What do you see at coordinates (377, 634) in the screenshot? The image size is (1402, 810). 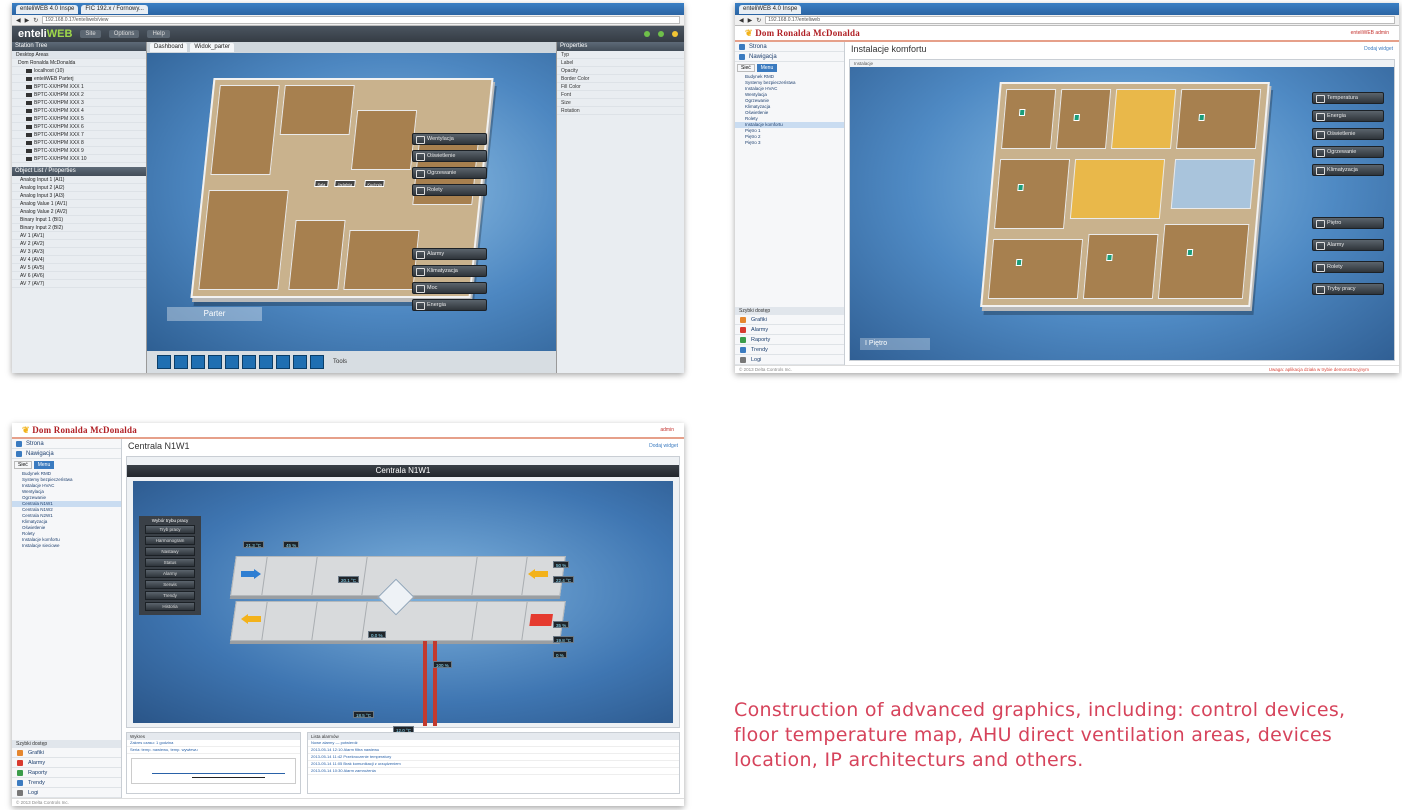 I see `sensor-value: 0.0 %` at bounding box center [377, 634].